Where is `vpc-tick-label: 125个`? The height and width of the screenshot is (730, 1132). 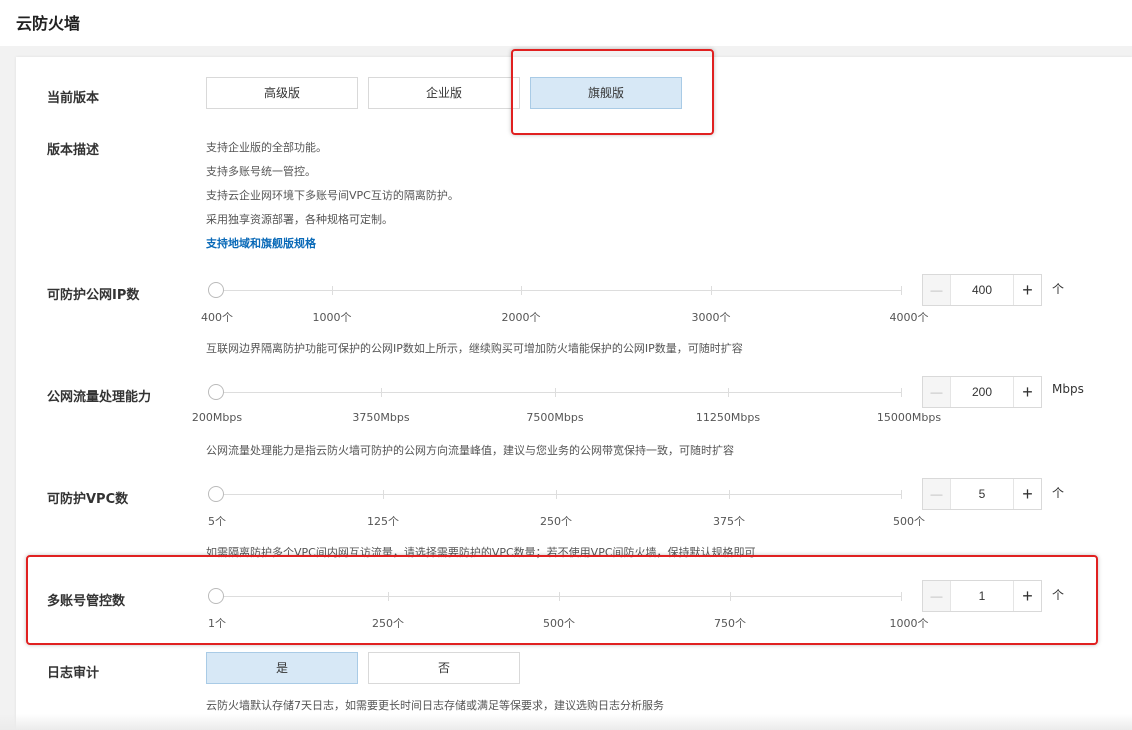 vpc-tick-label: 125个 is located at coordinates (383, 521).